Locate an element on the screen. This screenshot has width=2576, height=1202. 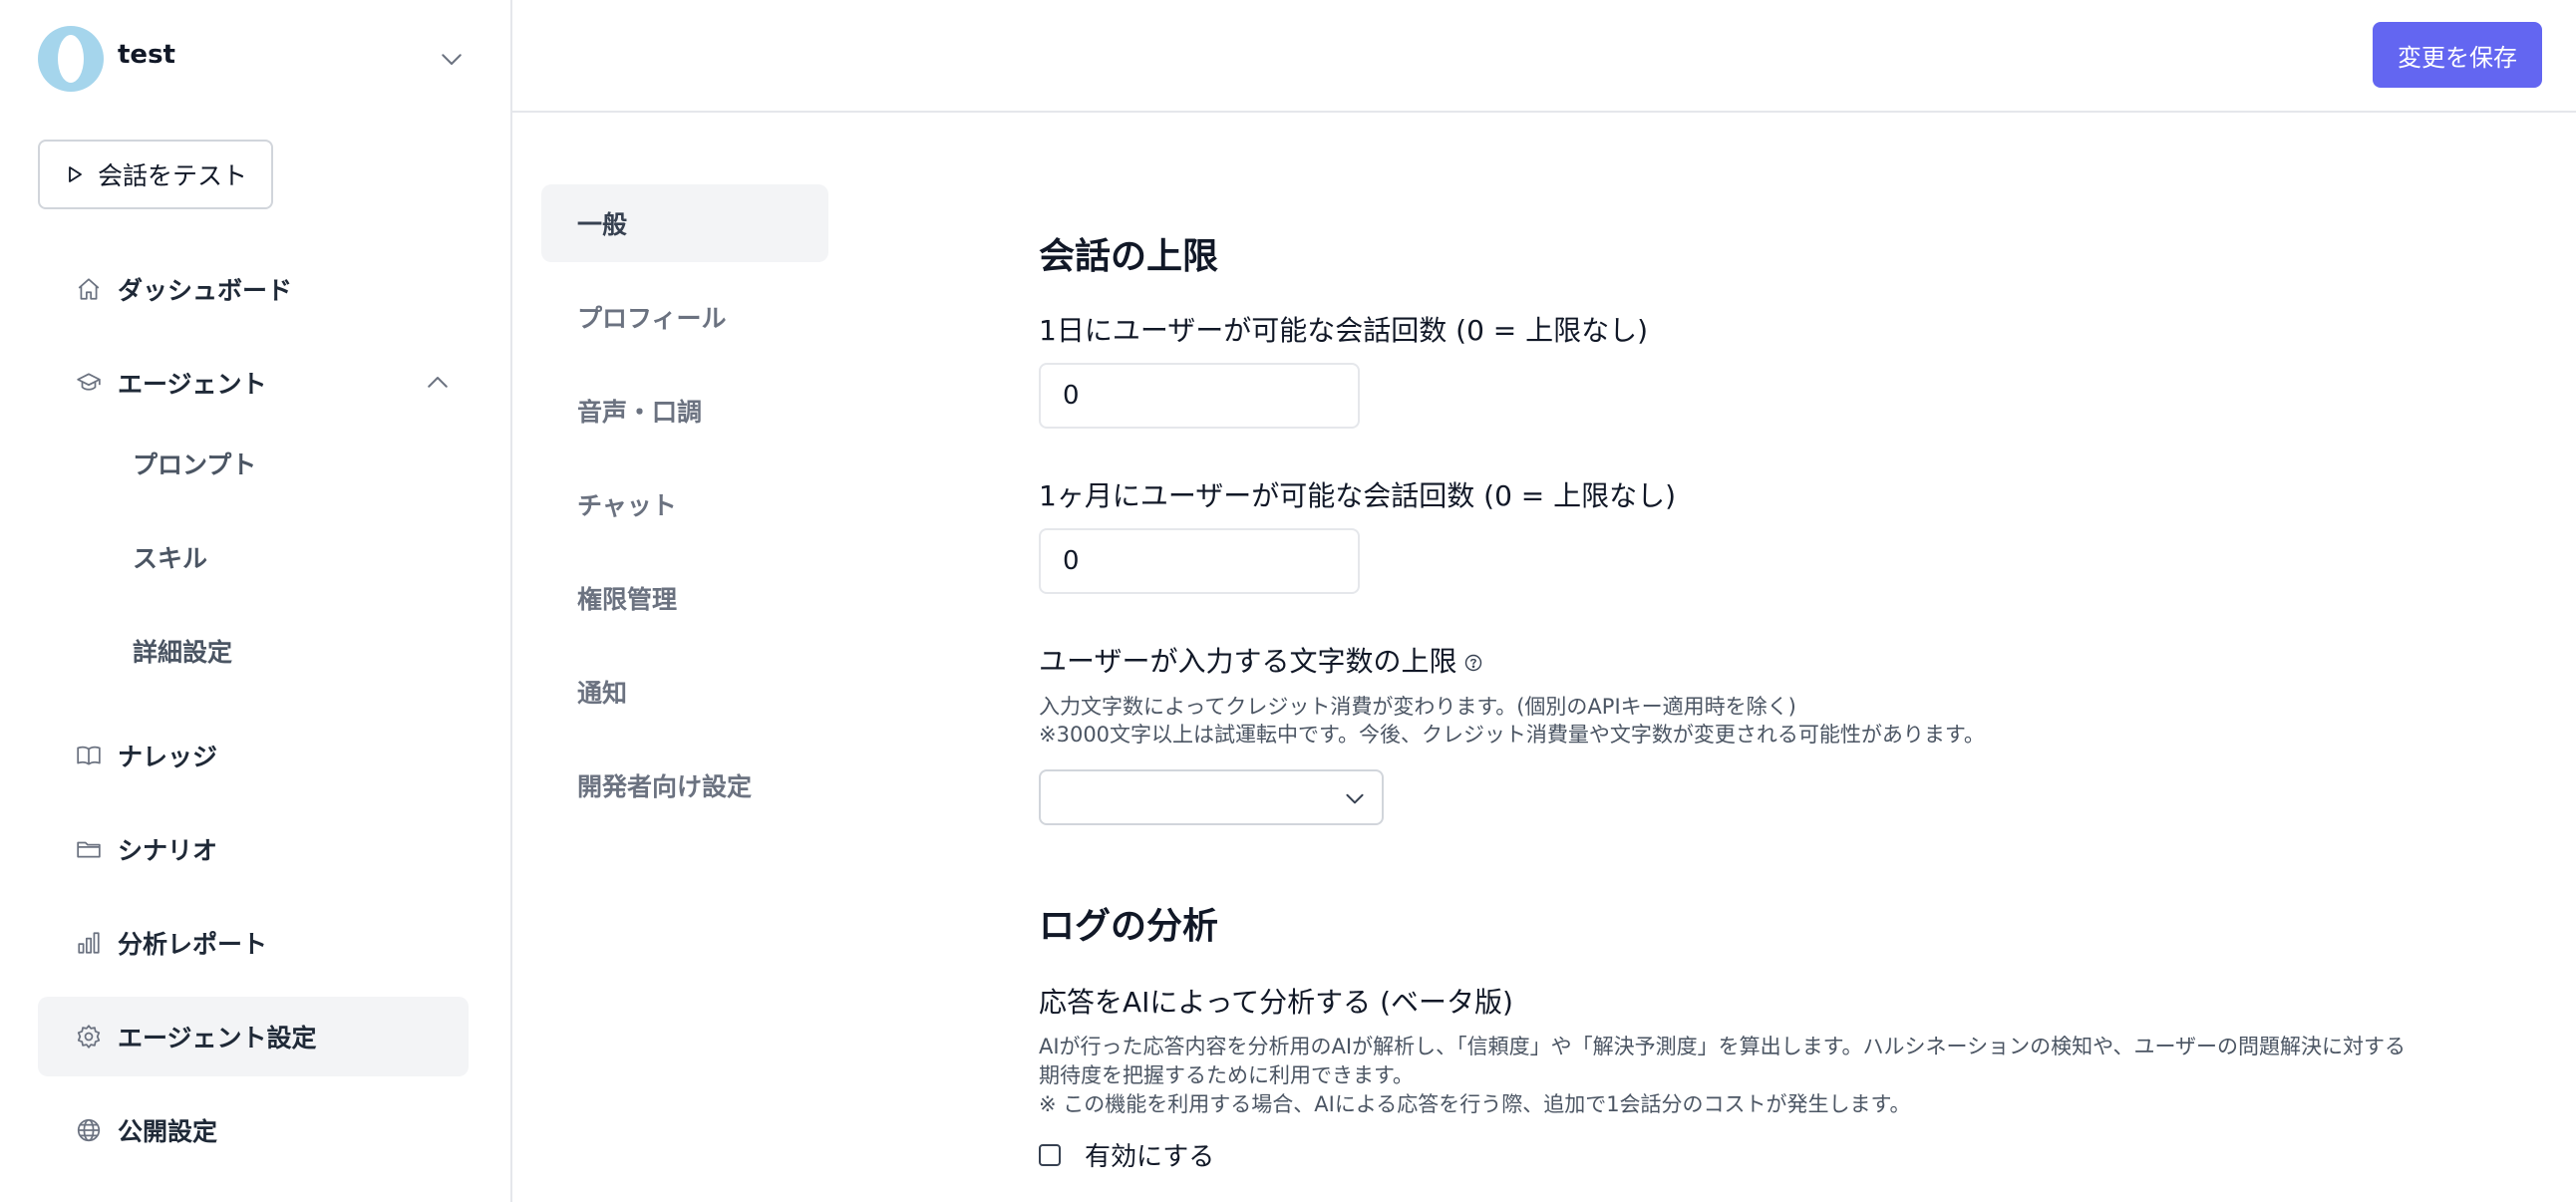
play-icon is located at coordinates (75, 174).